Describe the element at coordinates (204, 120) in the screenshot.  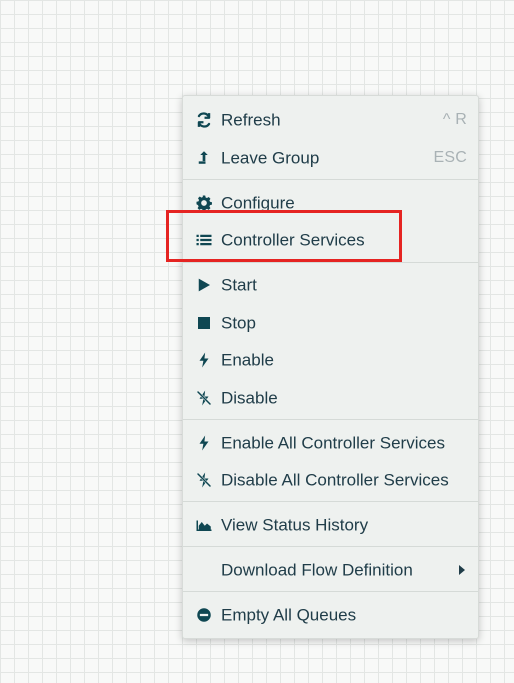
I see `refresh-icon` at that location.